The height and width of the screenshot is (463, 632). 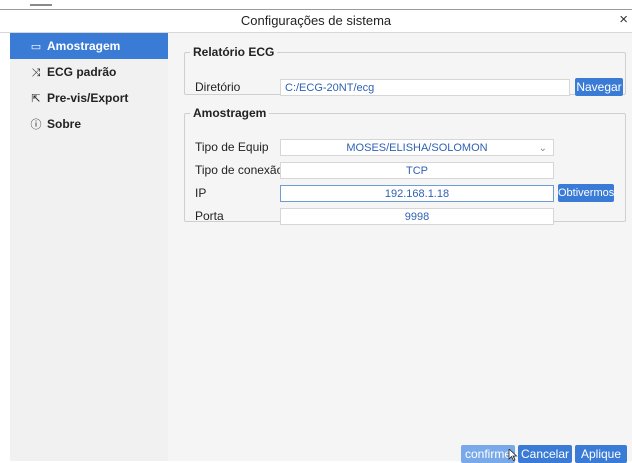 I want to click on shuffle-icon: ⤨, so click(x=36, y=73).